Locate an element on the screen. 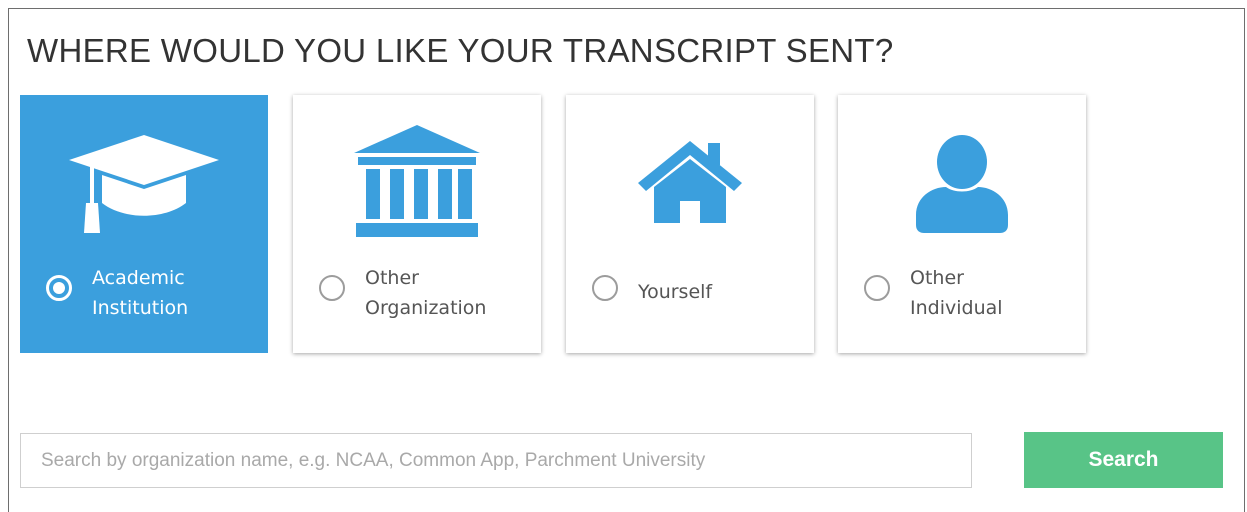 This screenshot has width=1247, height=512. option-other-individual: Other Individual is located at coordinates (962, 224).